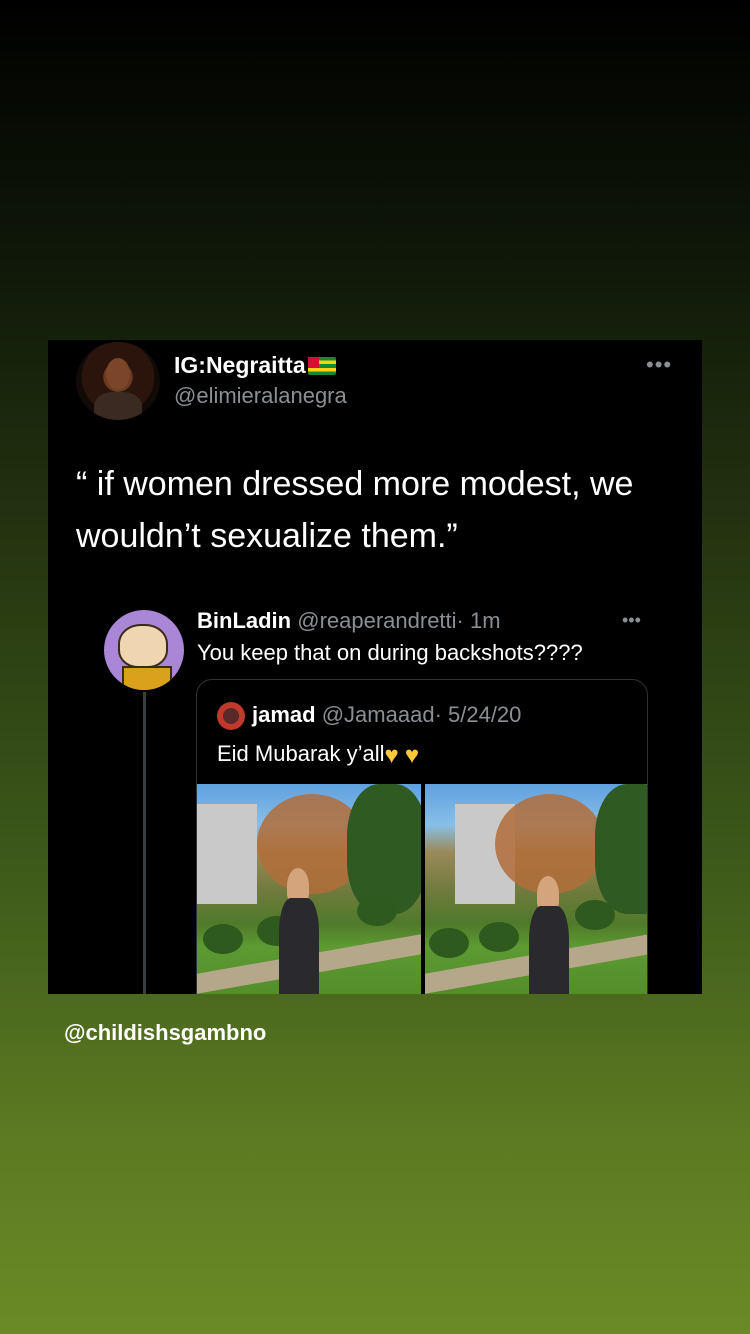 The image size is (750, 1334). Describe the element at coordinates (143, 646) in the screenshot. I see `reply-avatar-head` at that location.